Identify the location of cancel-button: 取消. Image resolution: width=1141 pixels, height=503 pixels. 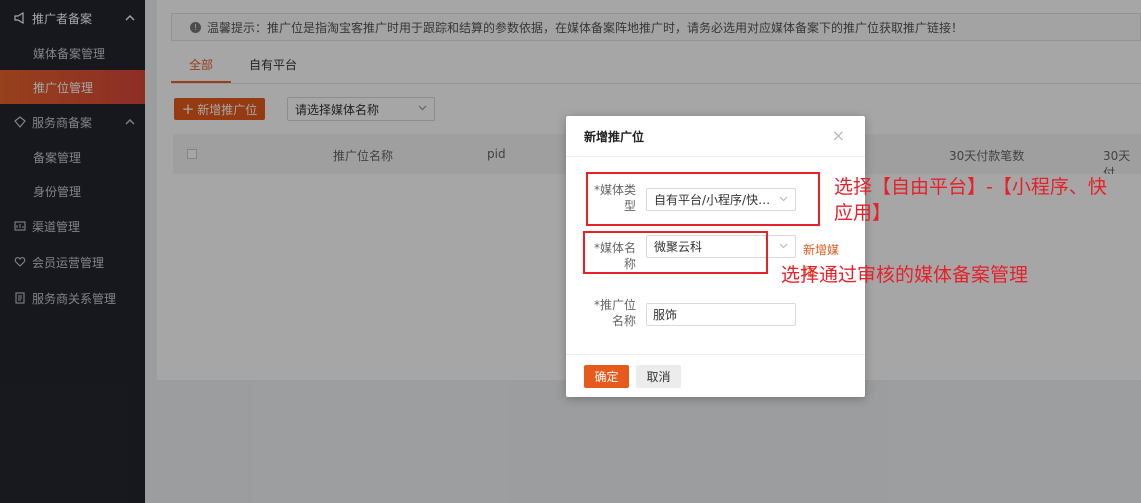
(658, 376).